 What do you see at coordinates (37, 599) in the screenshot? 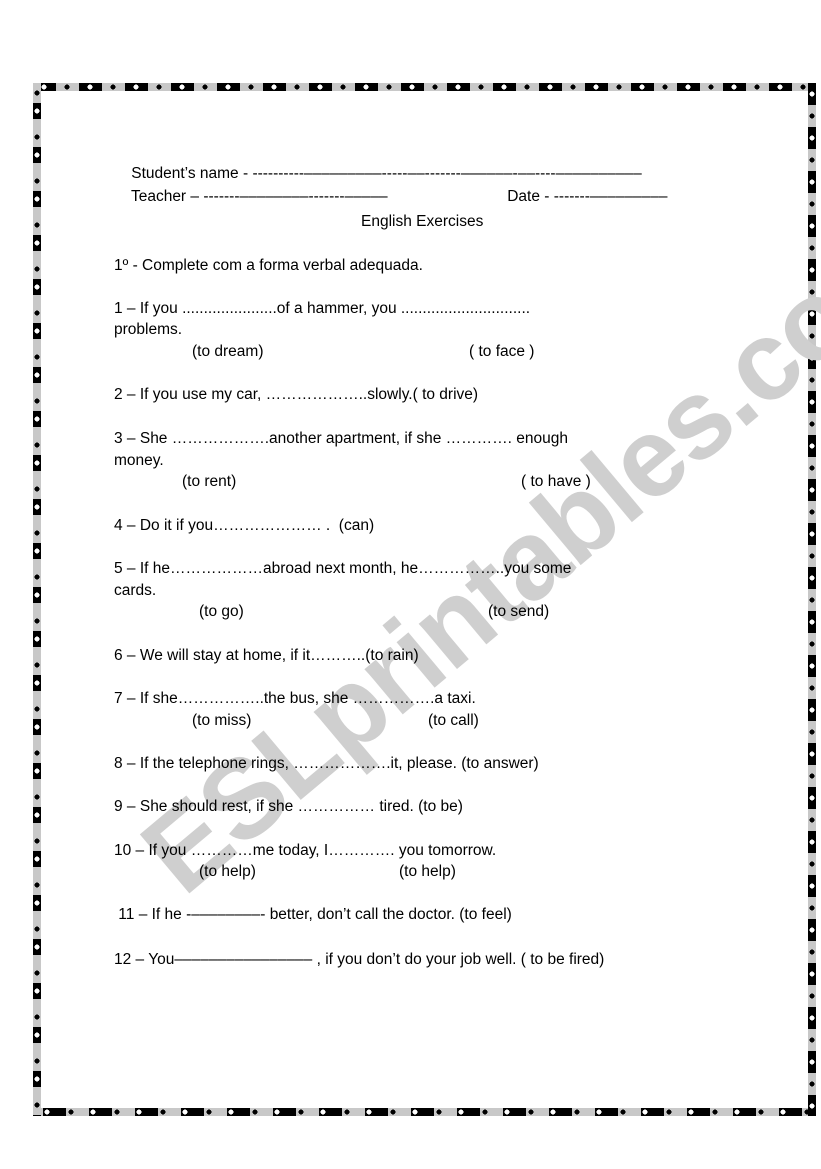
I see `border-dots-left` at bounding box center [37, 599].